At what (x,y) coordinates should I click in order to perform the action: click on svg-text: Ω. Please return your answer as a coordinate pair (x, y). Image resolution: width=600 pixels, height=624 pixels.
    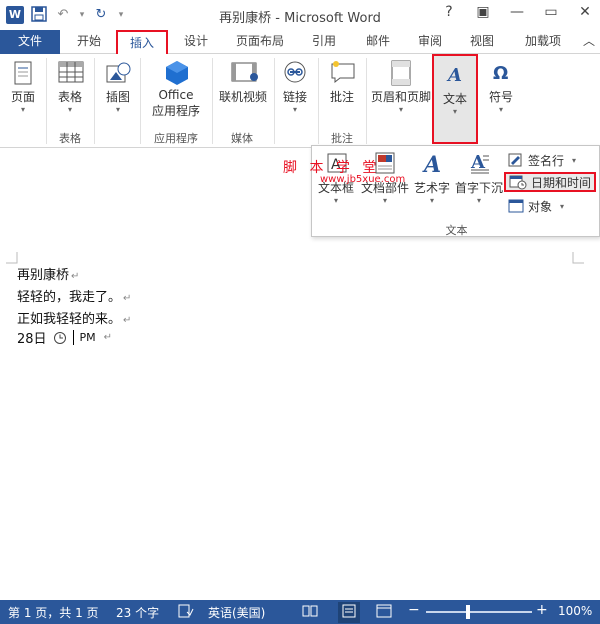
    Looking at the image, I should click on (500, 73).